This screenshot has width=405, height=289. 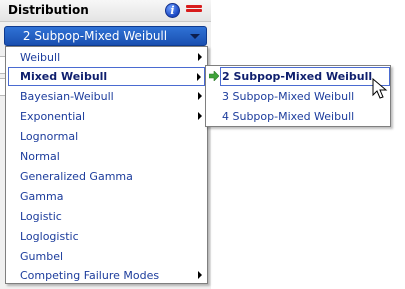 I want to click on menu-item-weibull: Weibull, so click(x=106, y=57).